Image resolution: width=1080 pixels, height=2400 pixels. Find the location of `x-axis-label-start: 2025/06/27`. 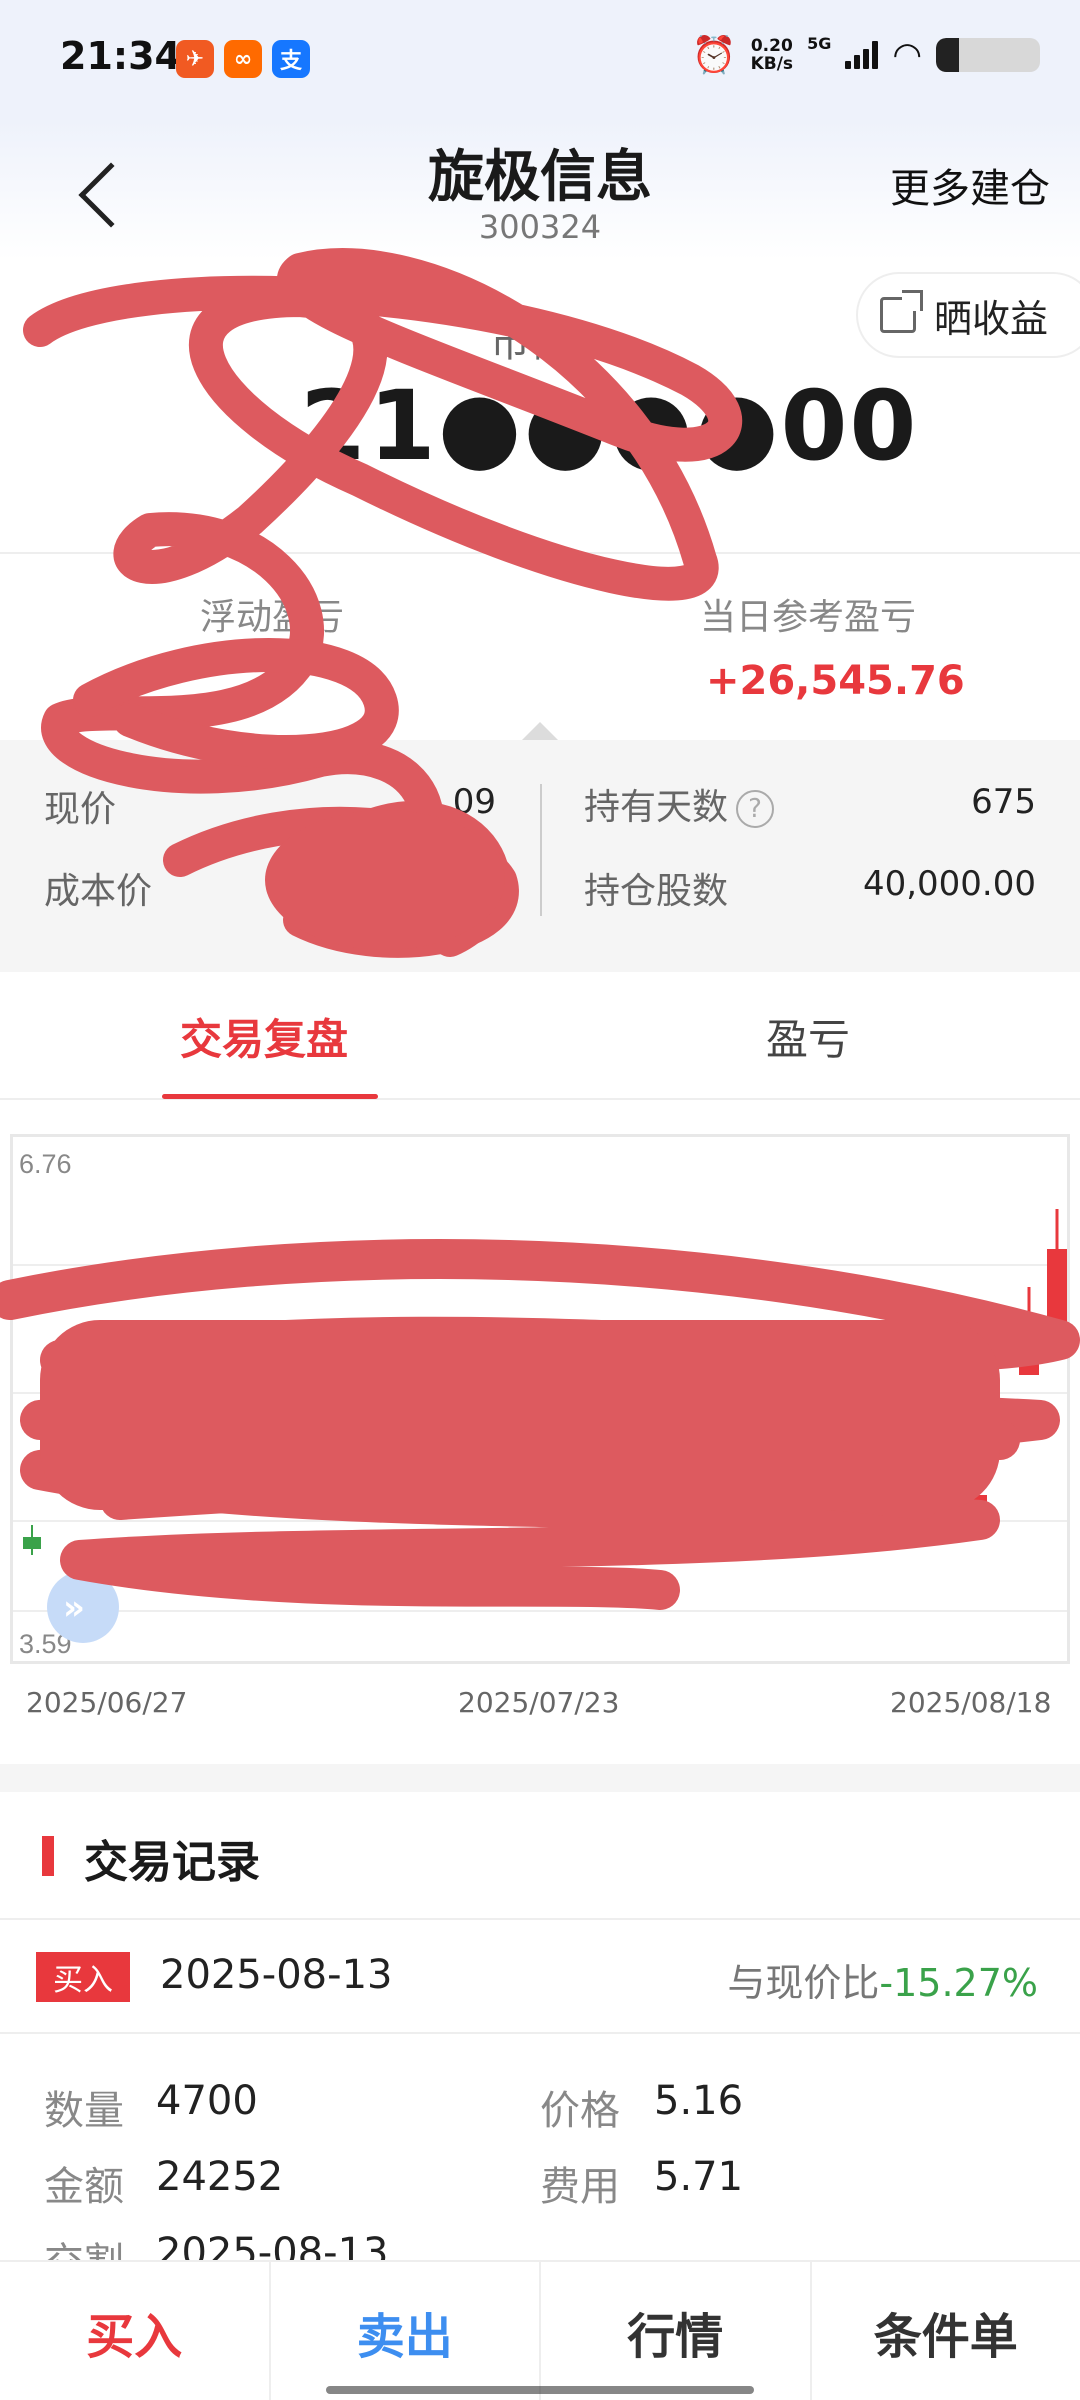

x-axis-label-start: 2025/06/27 is located at coordinates (107, 1702).